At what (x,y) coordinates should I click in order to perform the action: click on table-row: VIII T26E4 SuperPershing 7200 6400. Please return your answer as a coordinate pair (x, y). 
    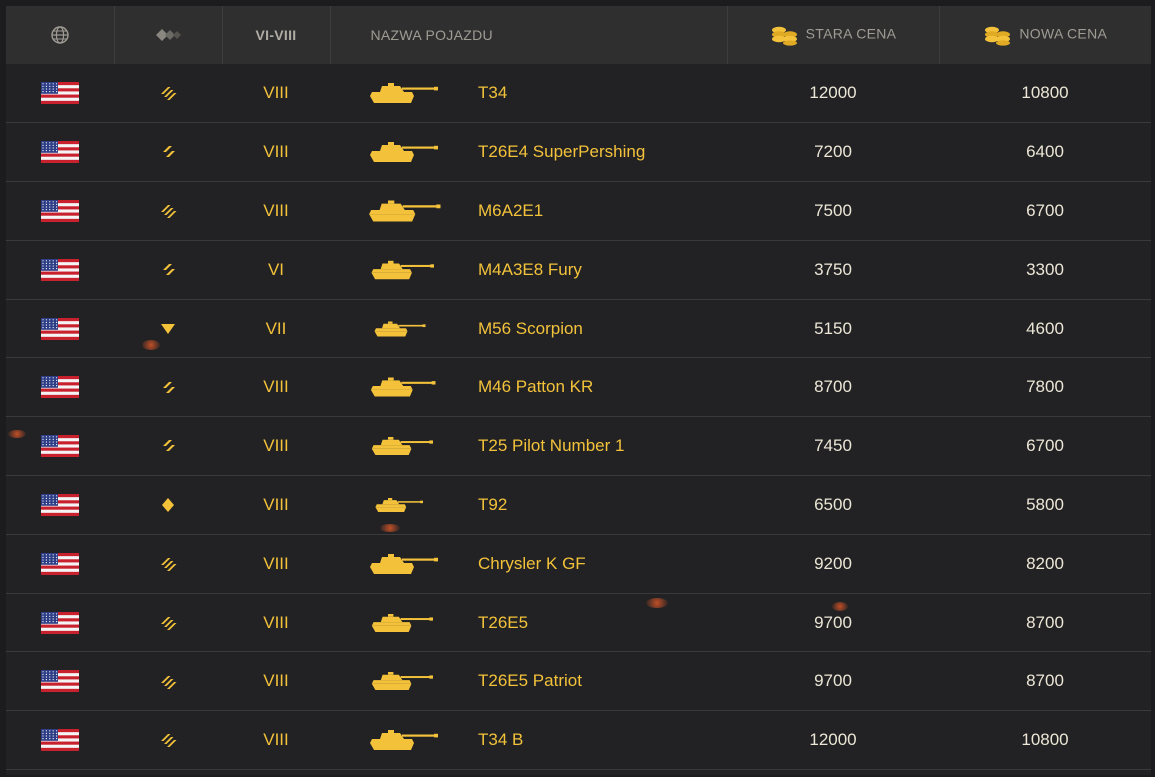
    Looking at the image, I should click on (578, 152).